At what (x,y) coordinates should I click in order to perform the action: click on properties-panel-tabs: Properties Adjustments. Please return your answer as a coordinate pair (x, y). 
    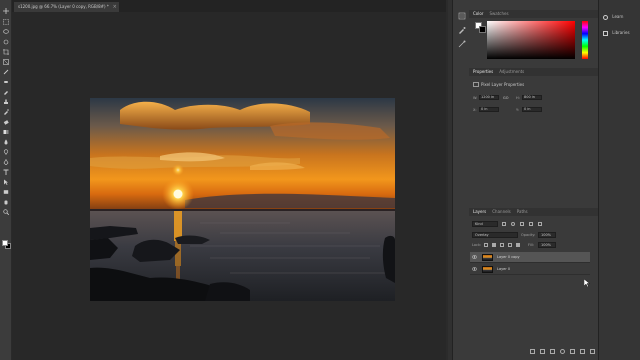
    Looking at the image, I should click on (498, 72).